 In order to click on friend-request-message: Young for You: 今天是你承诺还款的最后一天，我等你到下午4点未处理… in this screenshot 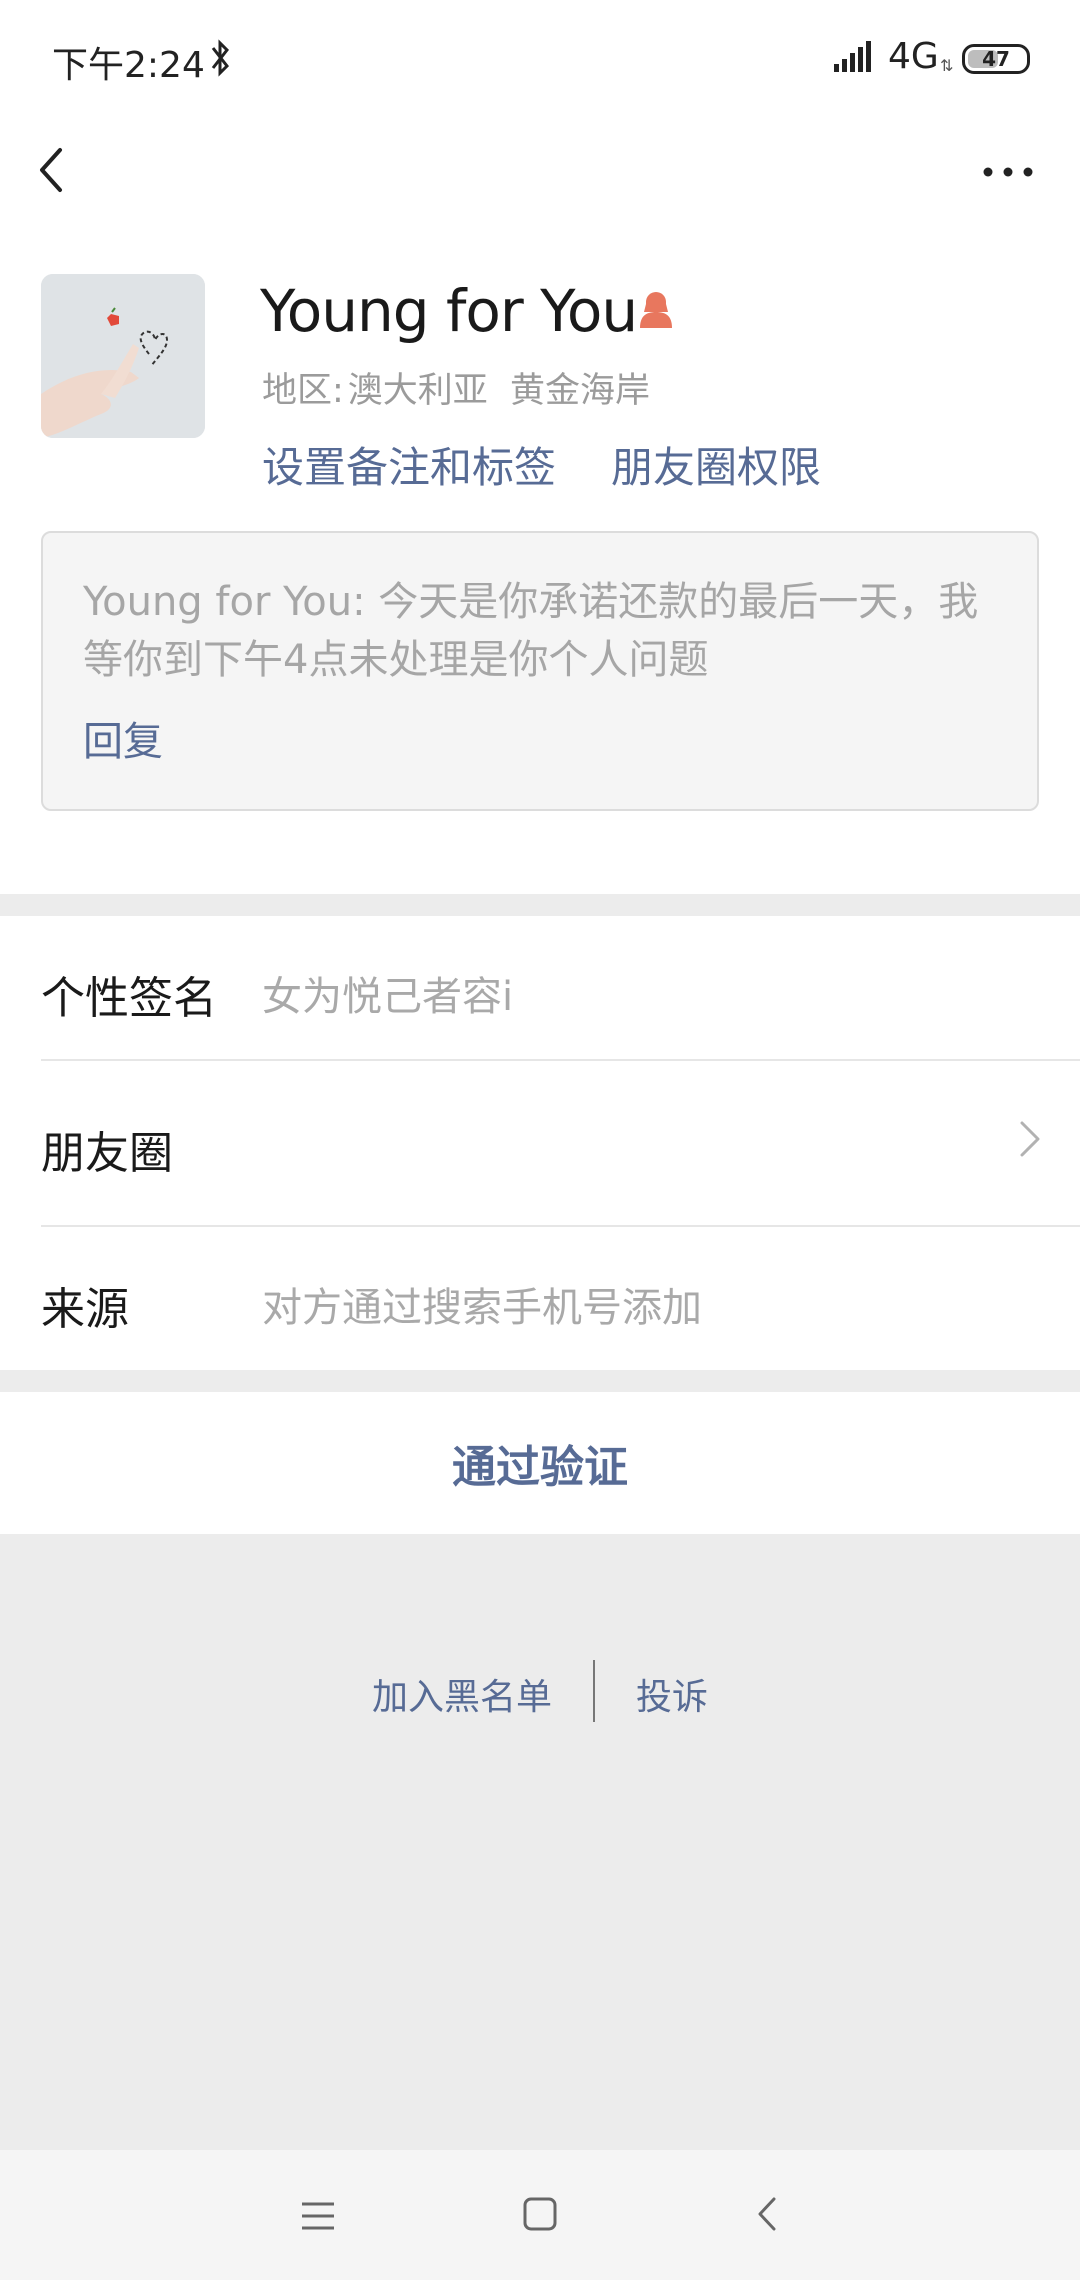, I will do `click(540, 671)`.